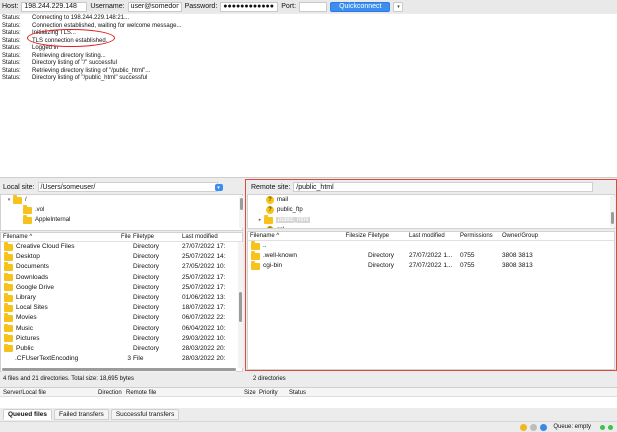 The height and width of the screenshot is (432, 617). I want to click on queue-col-remote-file: Remote file, so click(182, 392).